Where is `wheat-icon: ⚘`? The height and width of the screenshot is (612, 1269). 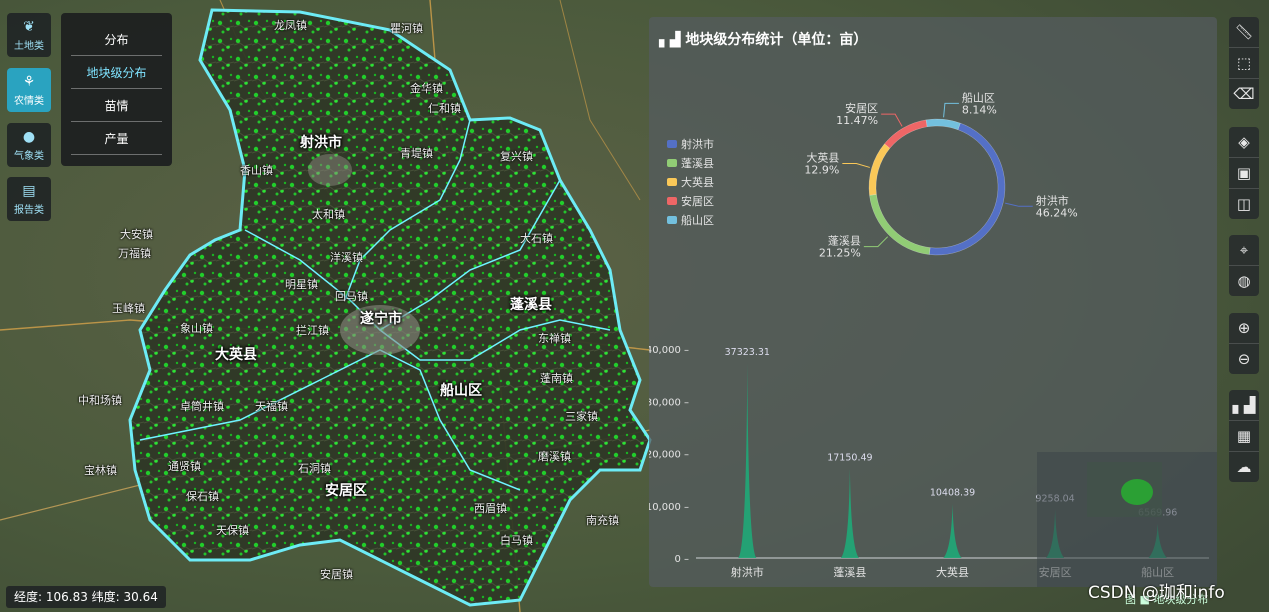
wheat-icon: ⚘ is located at coordinates (29, 81).